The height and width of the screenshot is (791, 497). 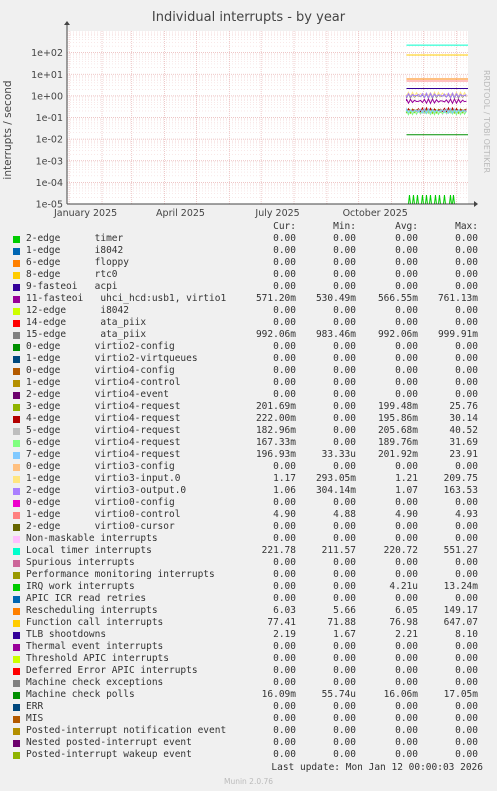 What do you see at coordinates (397, 406) in the screenshot?
I see `legend-avg: 199.48m` at bounding box center [397, 406].